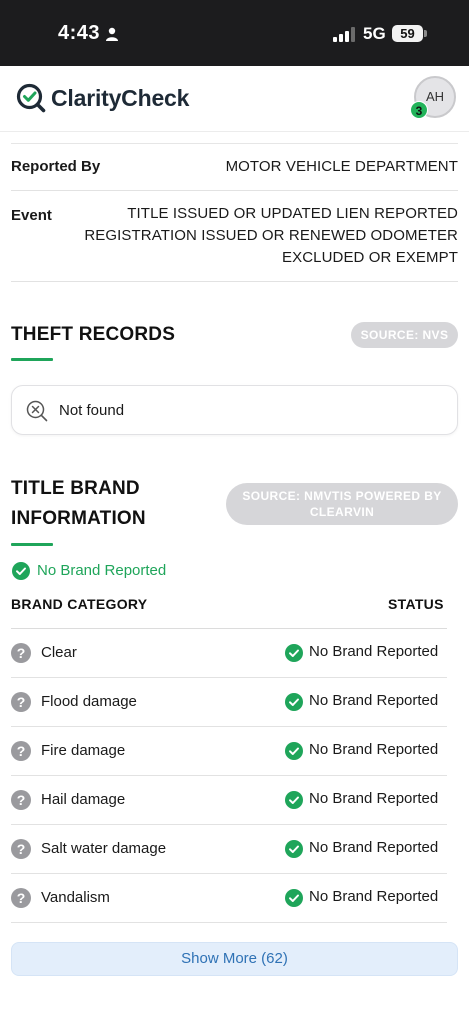  Describe the element at coordinates (341, 166) in the screenshot. I see `reported-by-value: MOTOR VEHICLE DEPARTMENT` at that location.